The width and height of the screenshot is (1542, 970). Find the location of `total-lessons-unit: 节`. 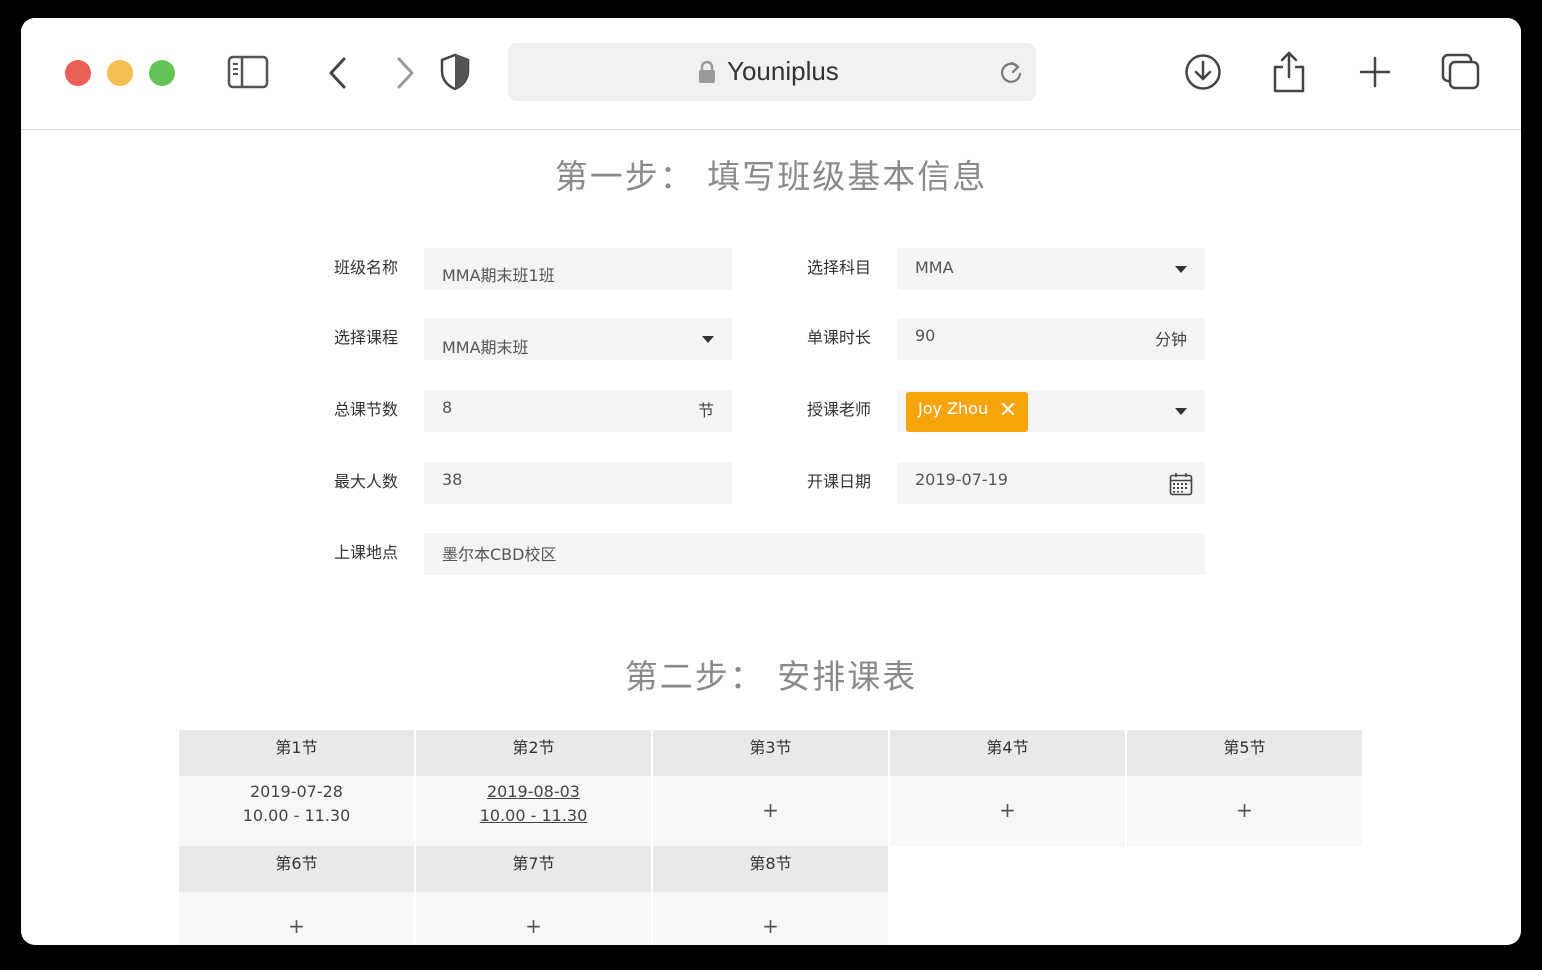

total-lessons-unit: 节 is located at coordinates (705, 410).